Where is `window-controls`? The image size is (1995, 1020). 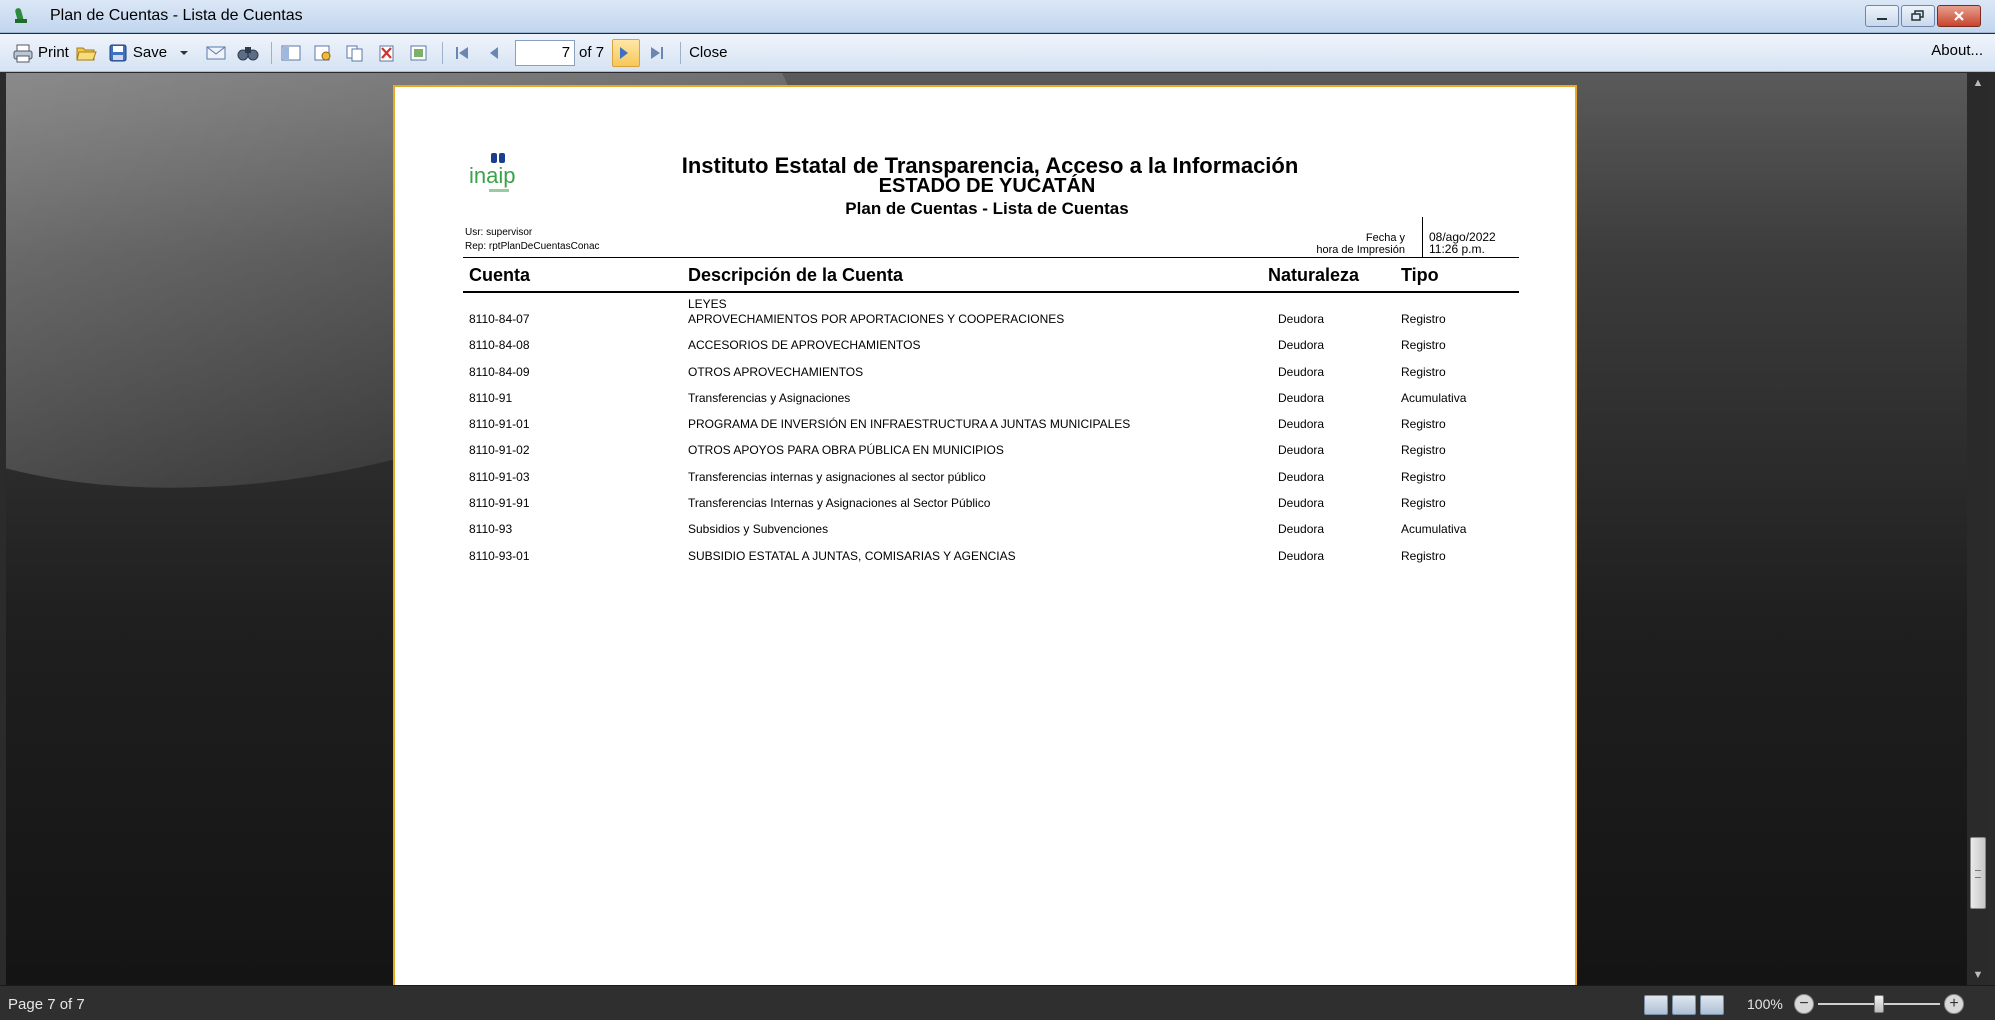 window-controls is located at coordinates (1923, 16).